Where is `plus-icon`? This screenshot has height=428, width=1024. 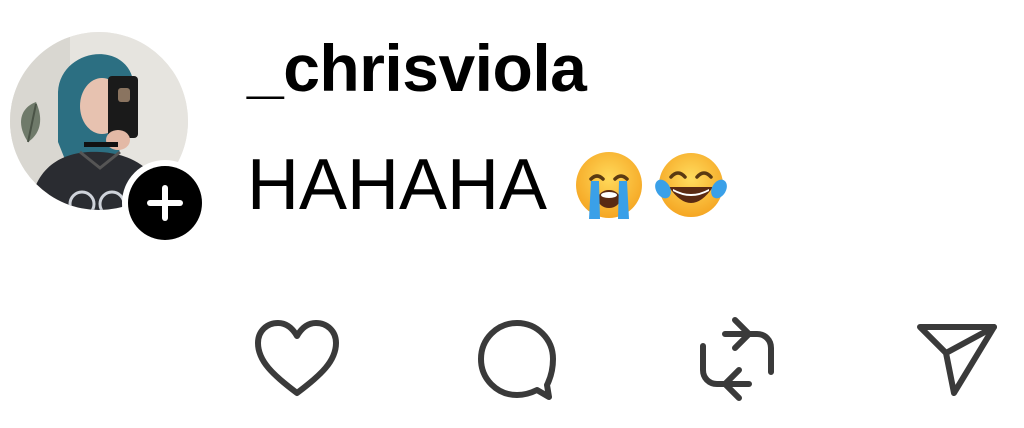
plus-icon is located at coordinates (165, 203).